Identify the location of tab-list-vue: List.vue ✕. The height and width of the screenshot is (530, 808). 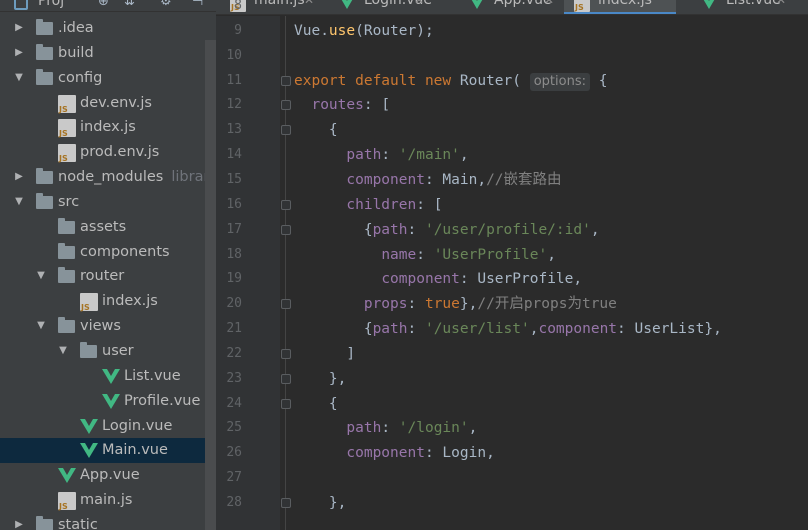
(742, 7).